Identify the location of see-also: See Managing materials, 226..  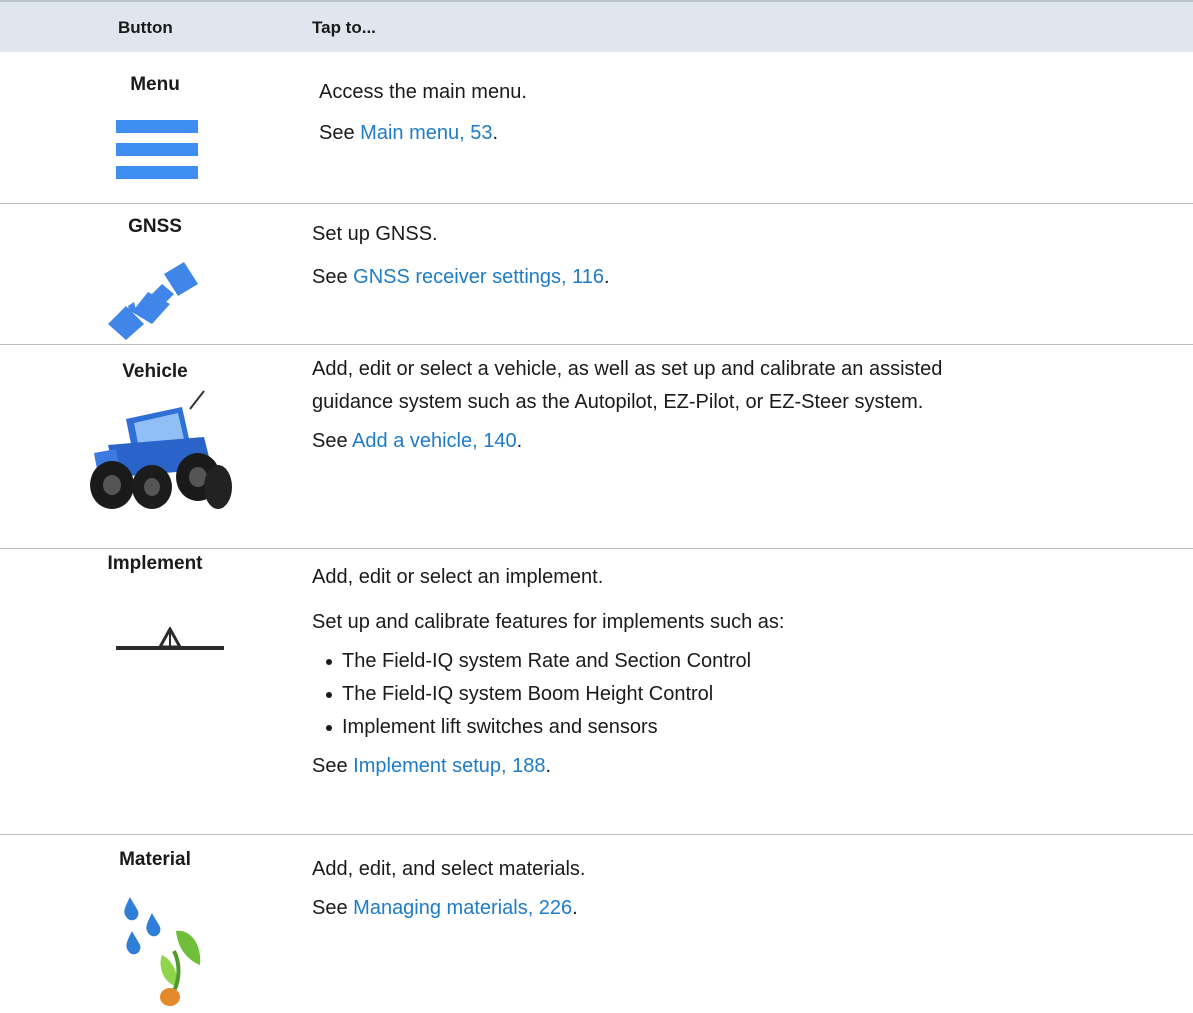
(445, 908).